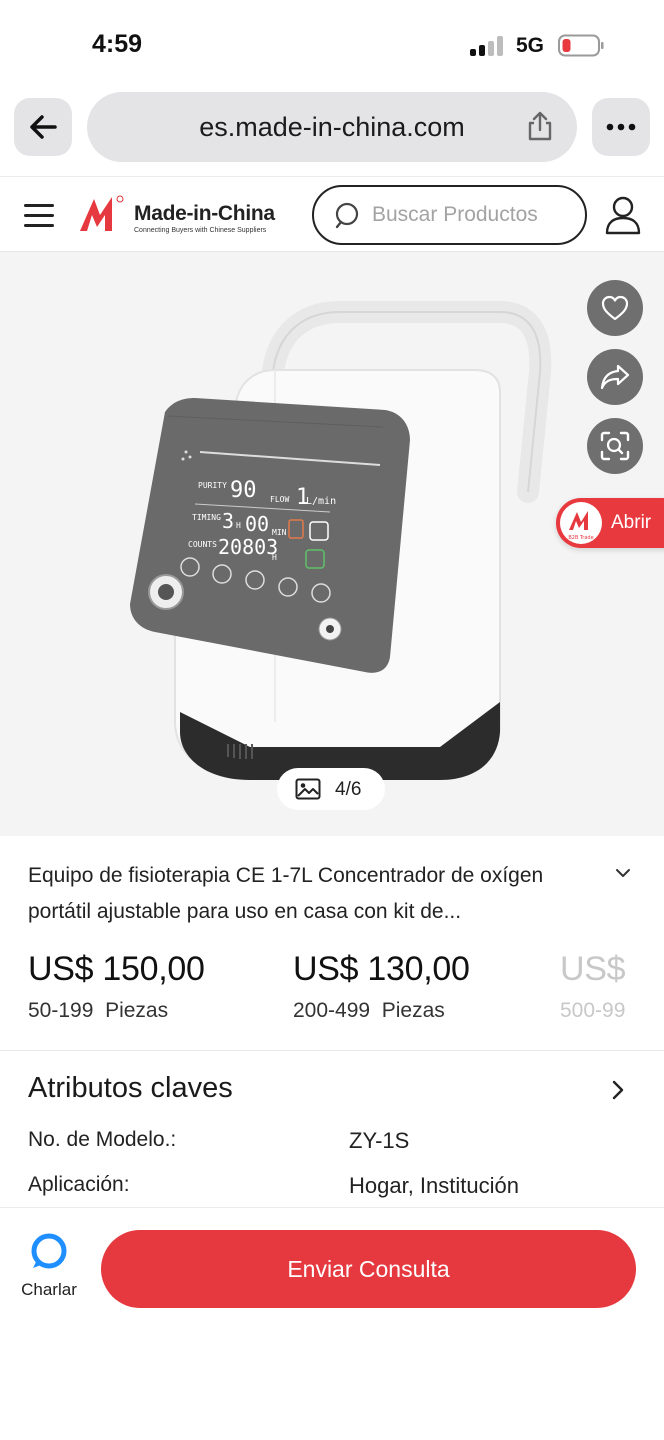  I want to click on action-bar: Charlar Enviar Consulta, so click(332, 1264).